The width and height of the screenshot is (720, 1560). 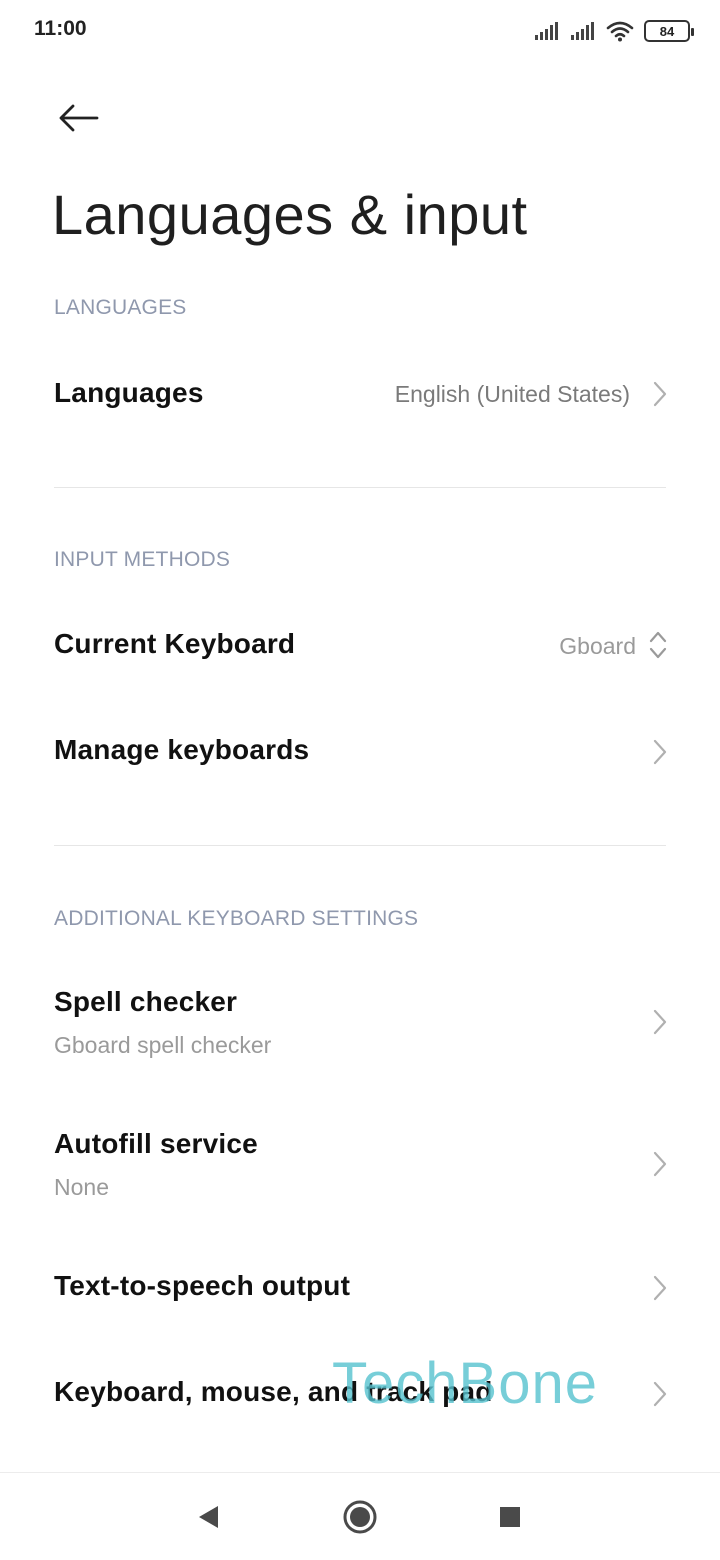 I want to click on chevron-up-down-icon, so click(x=658, y=645).